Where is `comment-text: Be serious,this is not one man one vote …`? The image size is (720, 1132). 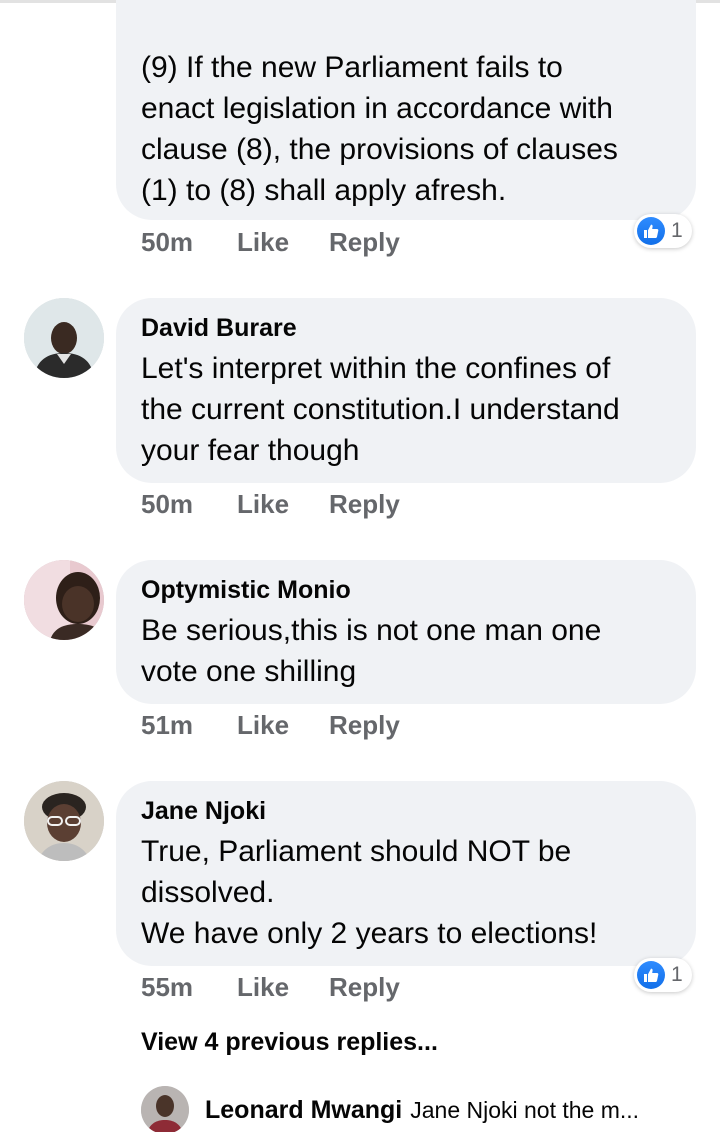
comment-text: Be serious,this is not one man one vote … is located at coordinates (371, 651).